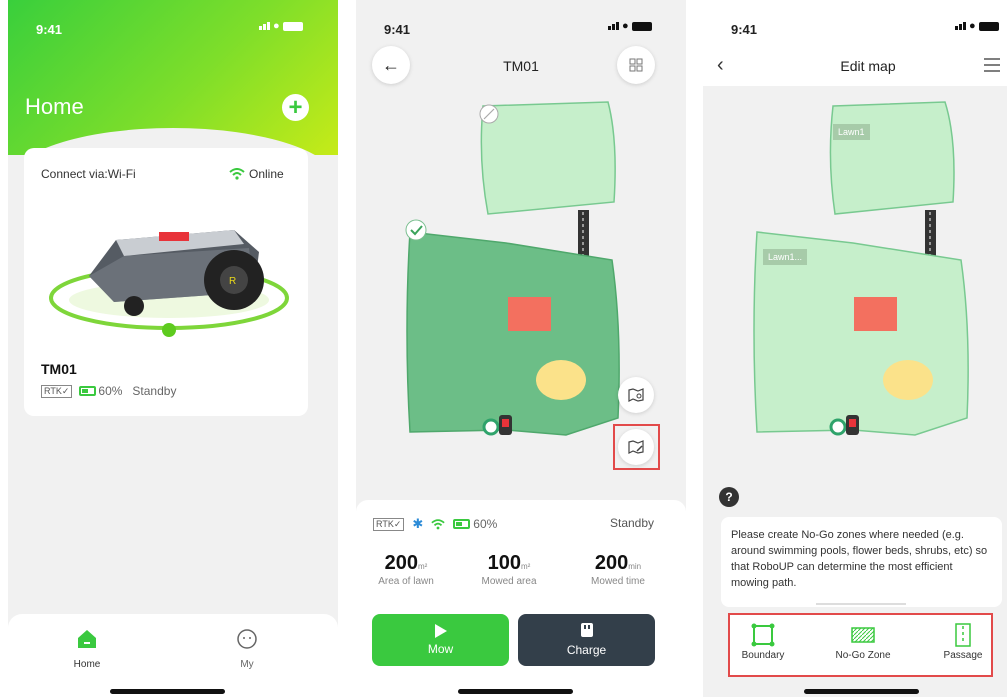  I want to click on tab-bar: Home My, so click(173, 655).